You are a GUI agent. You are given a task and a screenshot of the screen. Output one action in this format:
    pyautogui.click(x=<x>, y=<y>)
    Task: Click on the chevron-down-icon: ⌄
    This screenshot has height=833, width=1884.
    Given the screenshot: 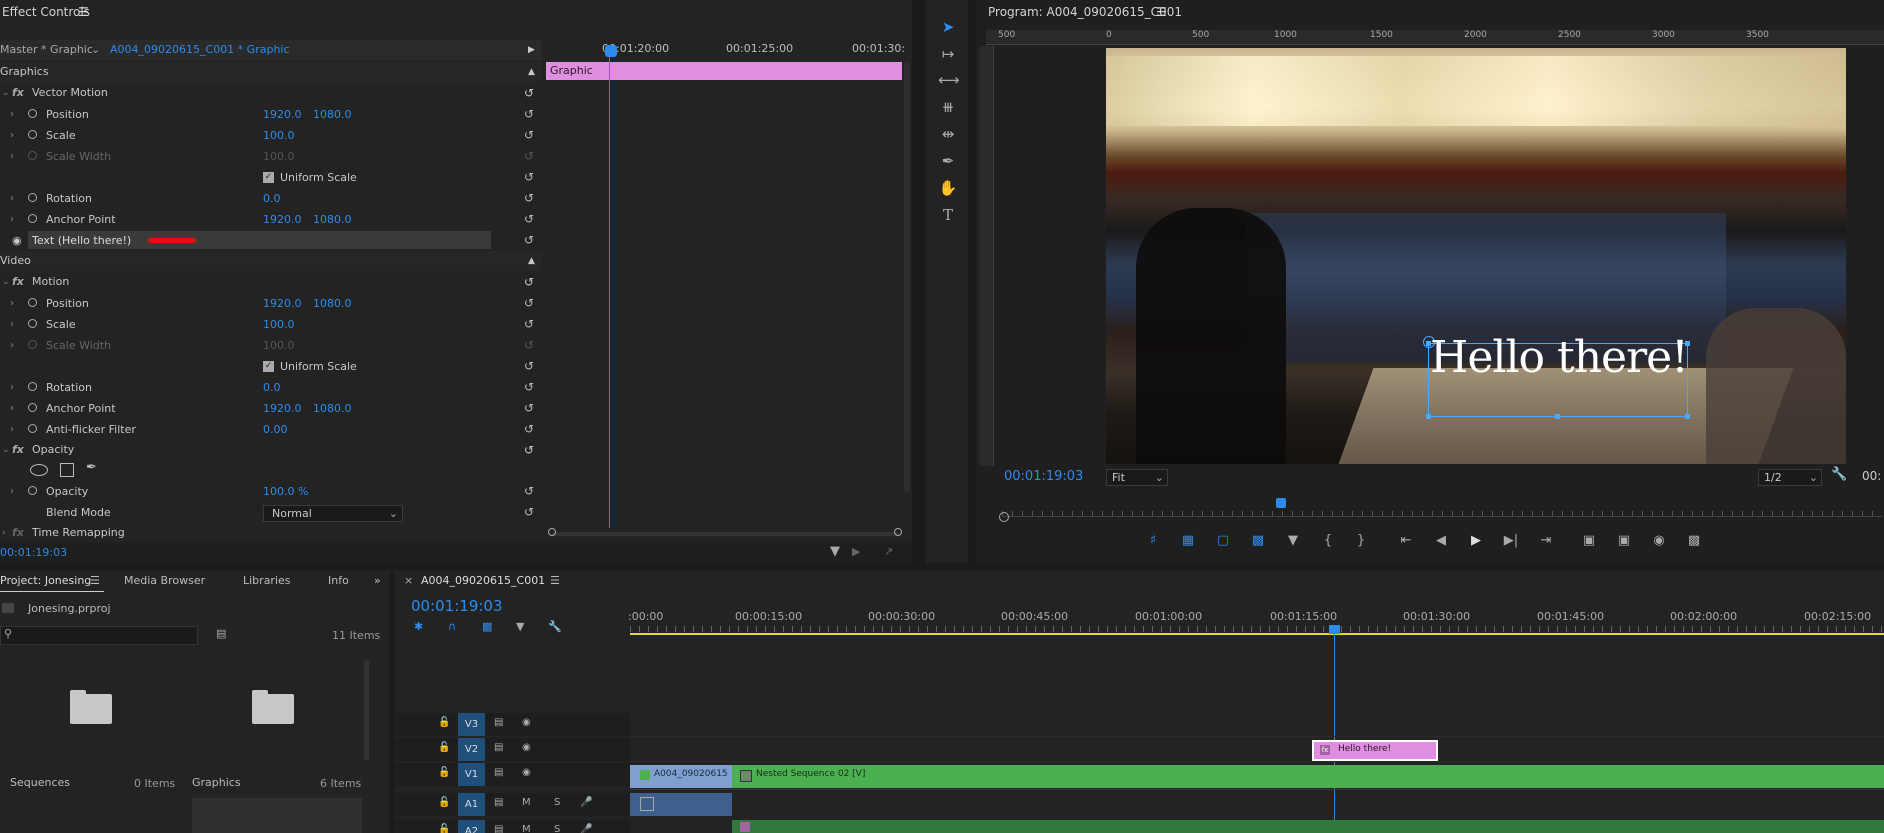 What is the action you would take?
    pyautogui.click(x=95, y=50)
    